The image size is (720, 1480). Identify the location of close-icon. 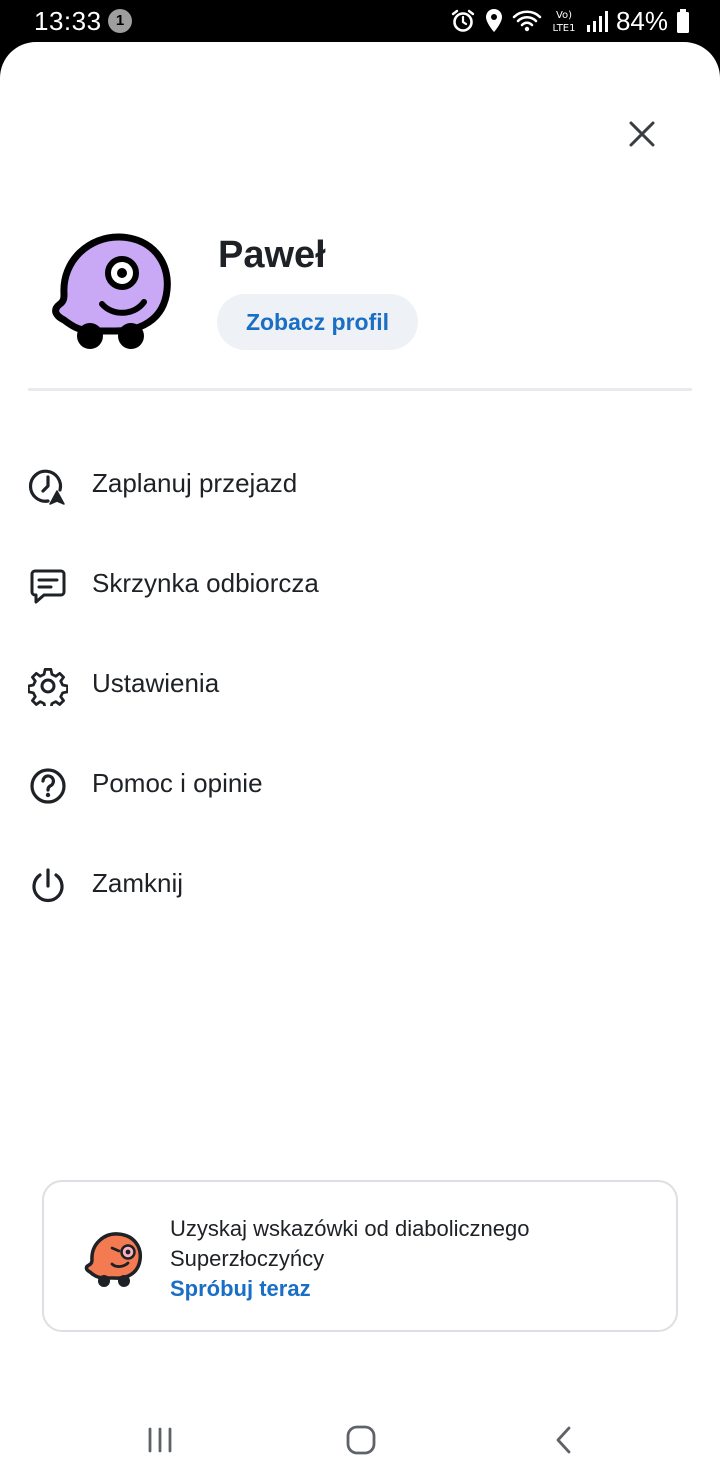
(642, 134).